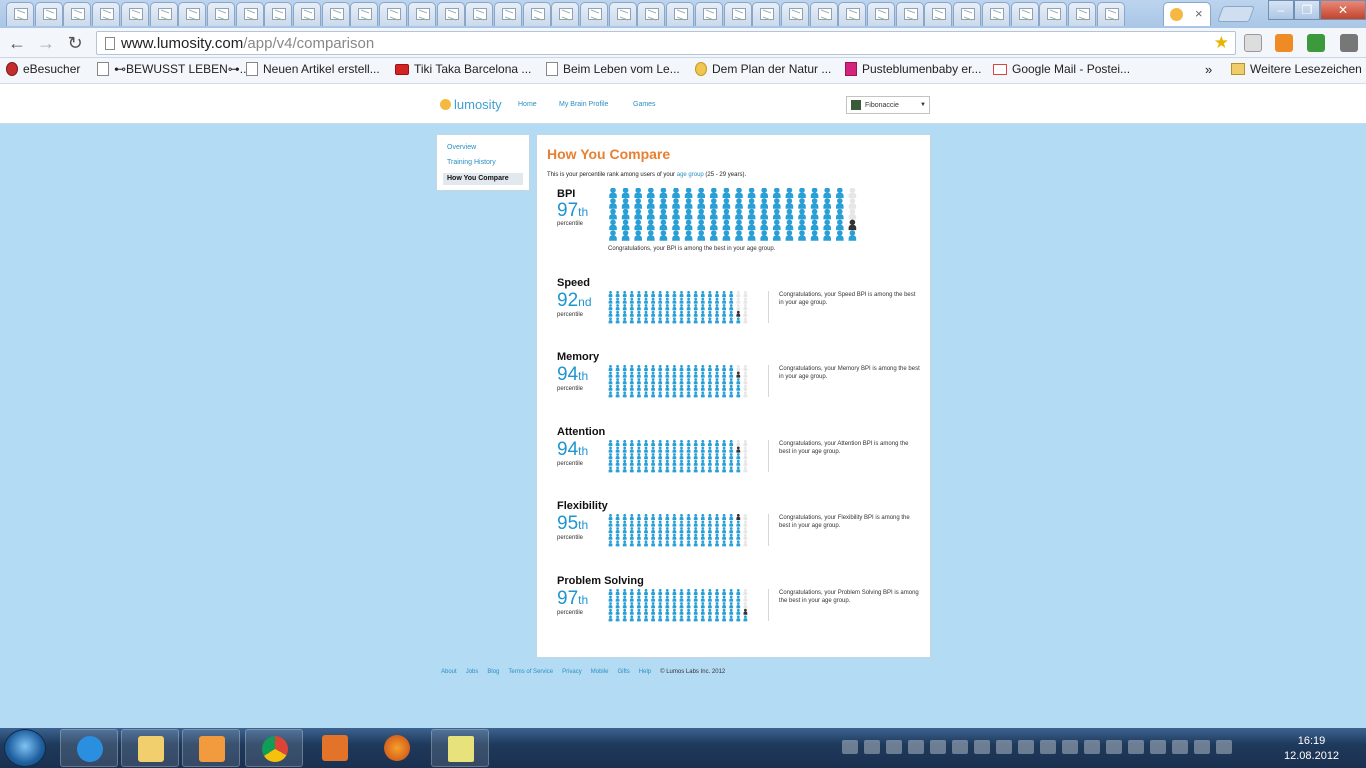 This screenshot has height=768, width=1366. What do you see at coordinates (1316, 43) in the screenshot?
I see `extension-icon` at bounding box center [1316, 43].